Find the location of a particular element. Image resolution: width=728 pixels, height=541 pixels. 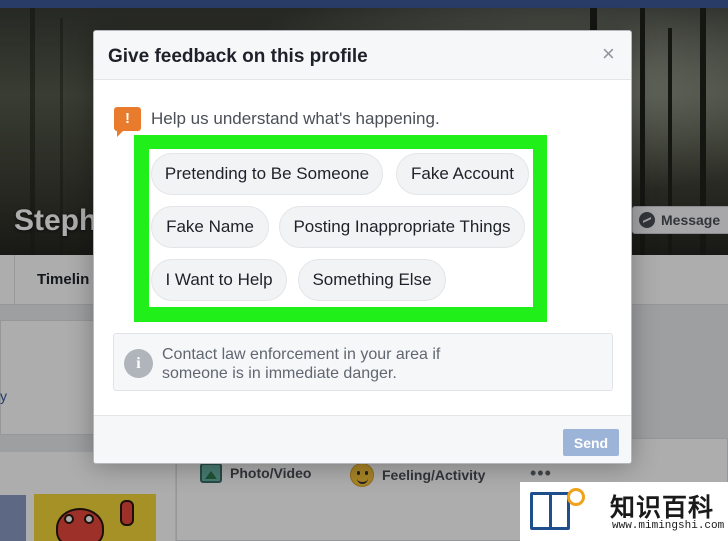

close-icon: × is located at coordinates (608, 54).